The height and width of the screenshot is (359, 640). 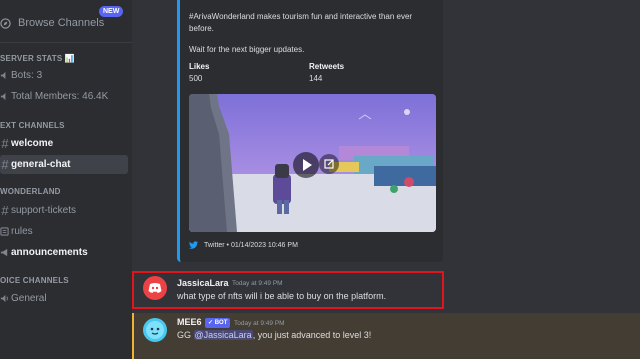 What do you see at coordinates (64, 231) in the screenshot?
I see `sidebar-item-rules: rules` at bounding box center [64, 231].